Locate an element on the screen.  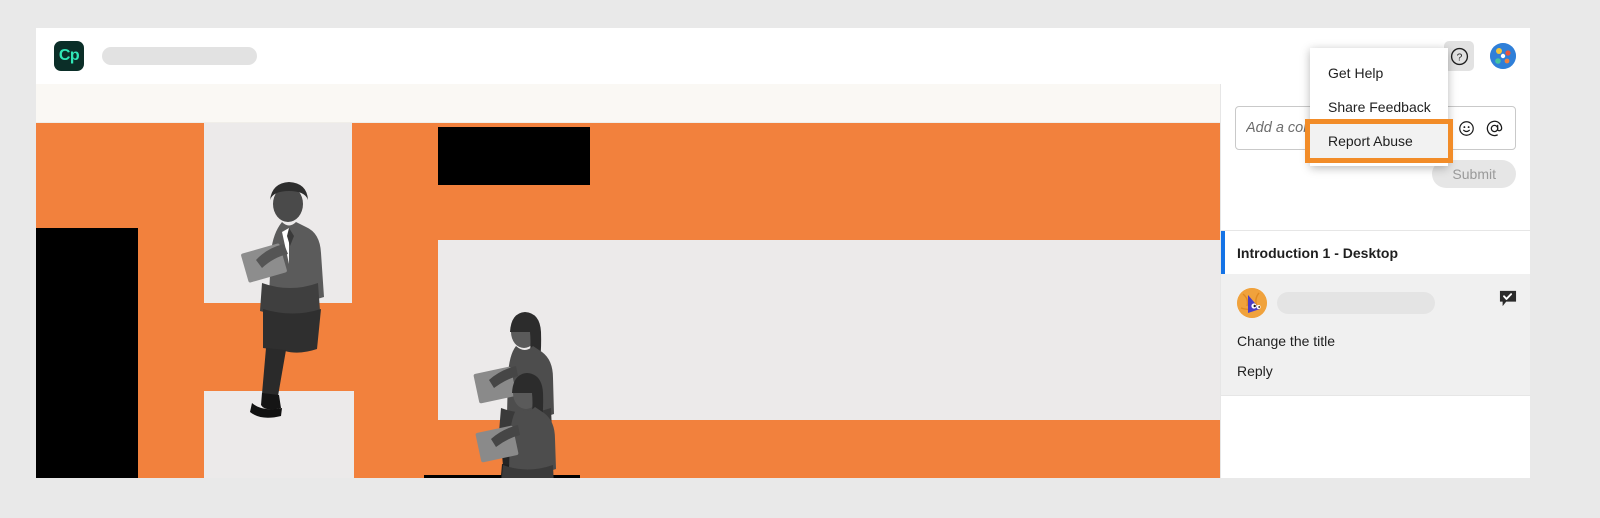
comment-reply-link: Reply is located at coordinates (1376, 371).